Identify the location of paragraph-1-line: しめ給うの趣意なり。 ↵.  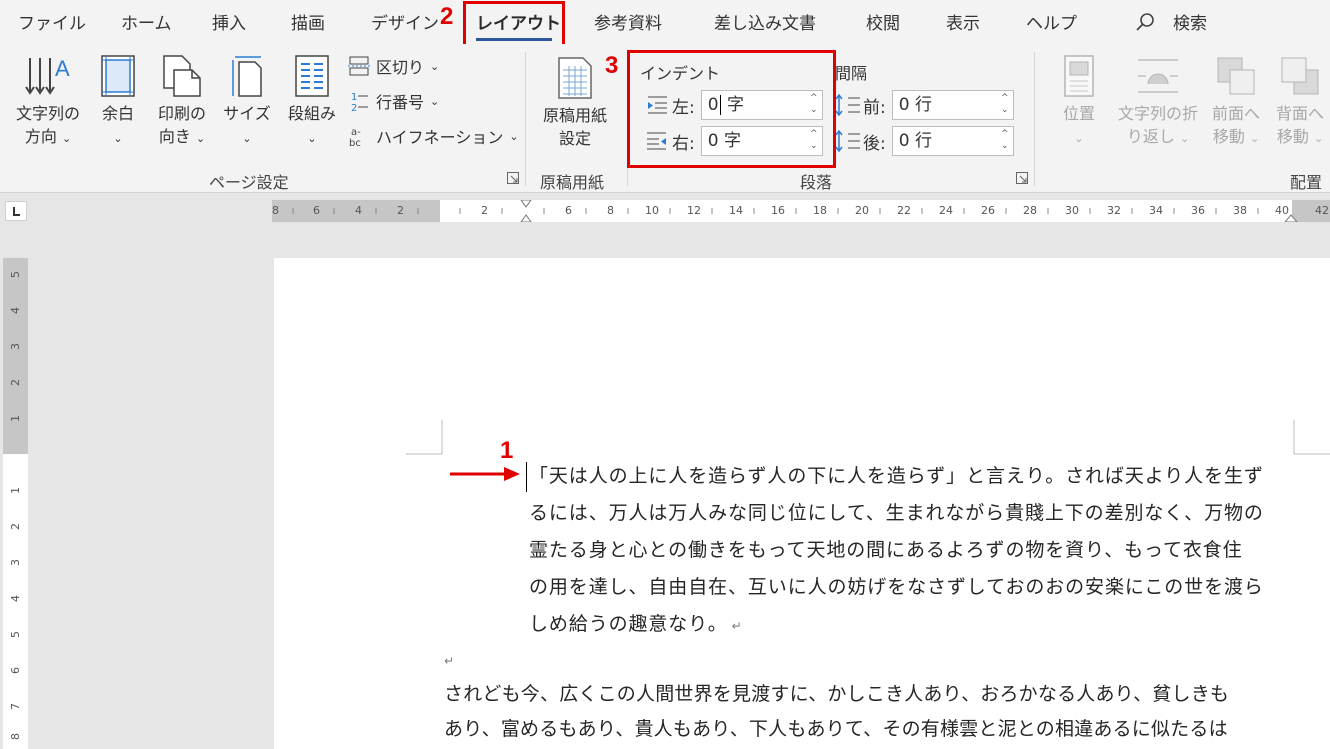
(636, 622).